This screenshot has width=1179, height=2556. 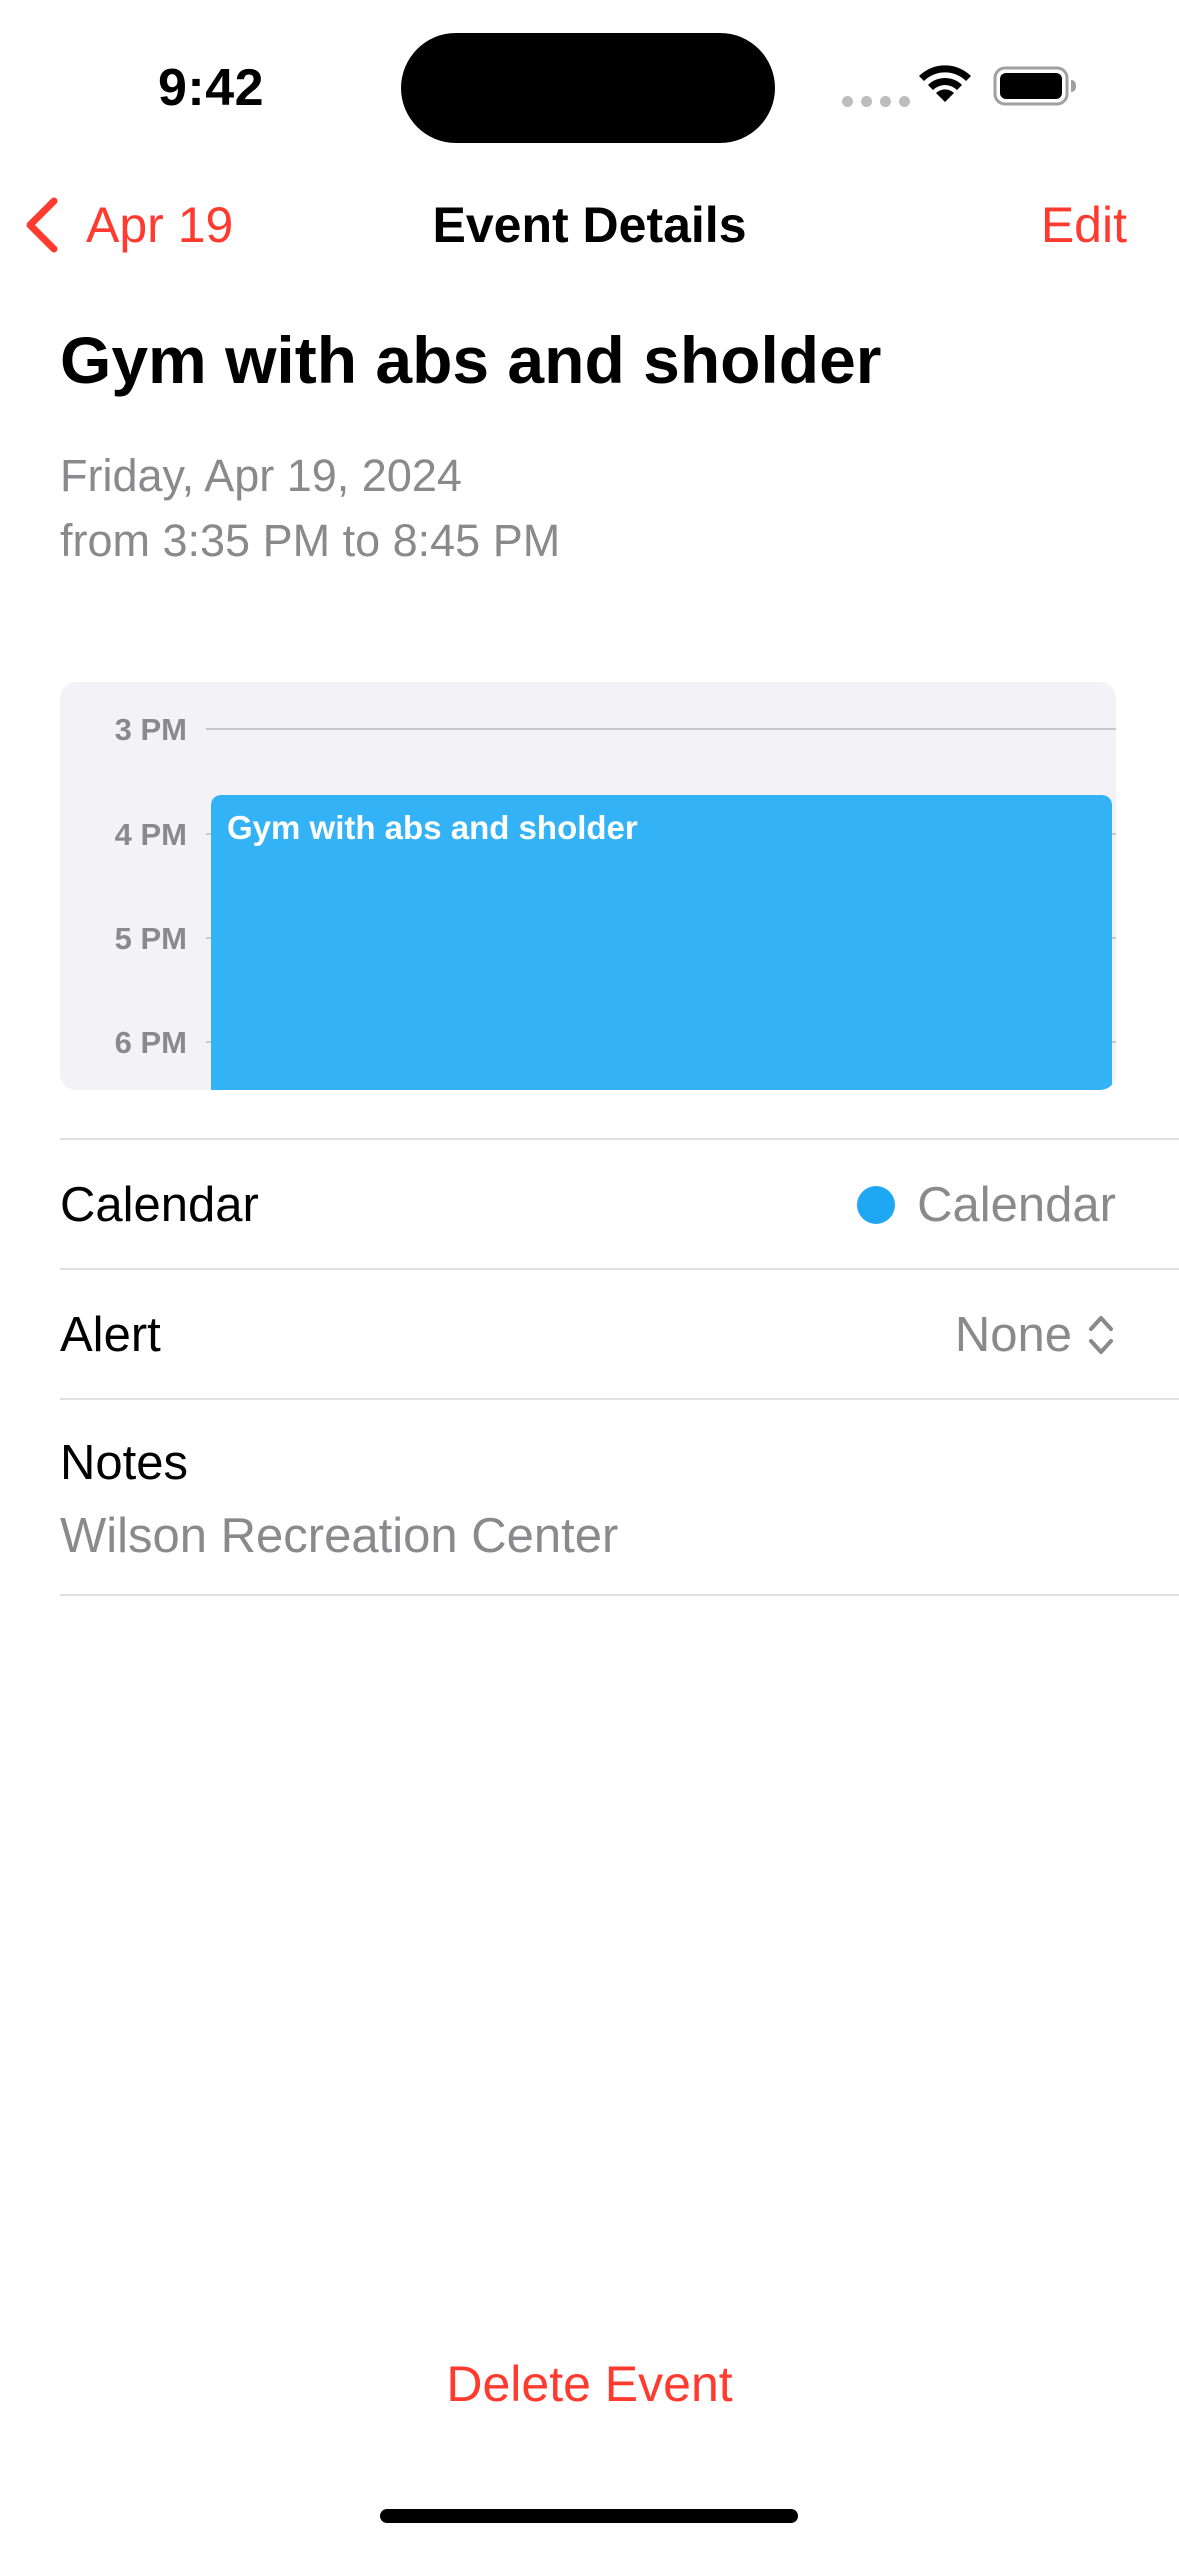 What do you see at coordinates (589, 1334) in the screenshot?
I see `alert-row: Alert None` at bounding box center [589, 1334].